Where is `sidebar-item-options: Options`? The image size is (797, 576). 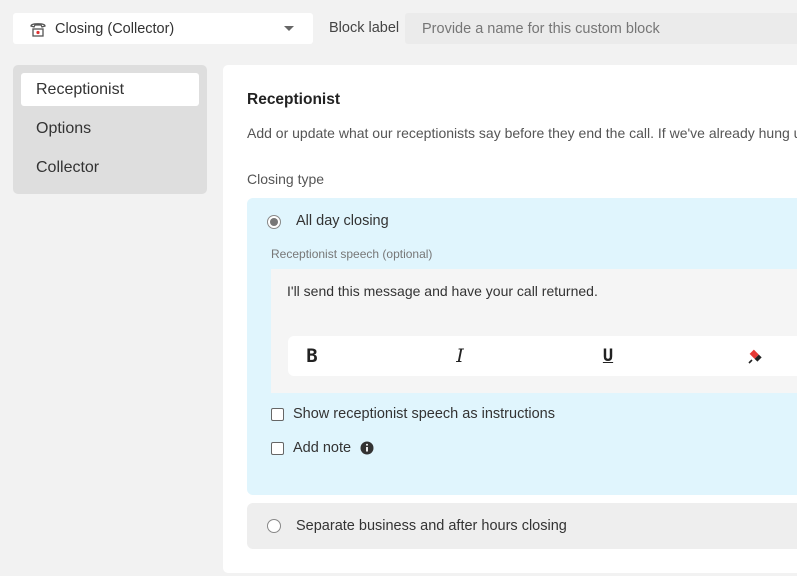 sidebar-item-options: Options is located at coordinates (110, 128).